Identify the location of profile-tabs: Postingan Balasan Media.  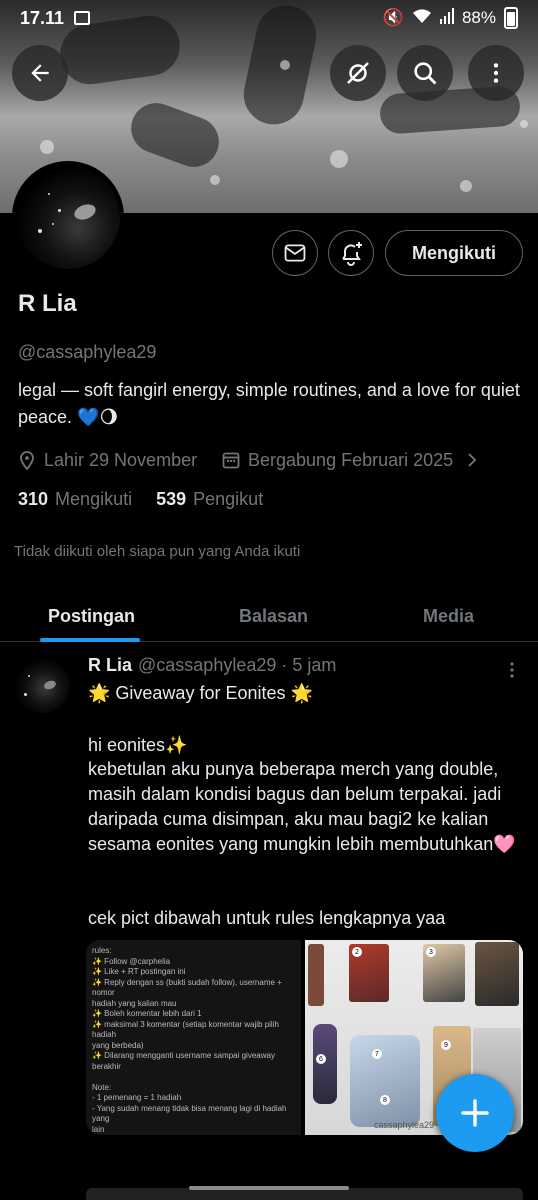
(269, 616).